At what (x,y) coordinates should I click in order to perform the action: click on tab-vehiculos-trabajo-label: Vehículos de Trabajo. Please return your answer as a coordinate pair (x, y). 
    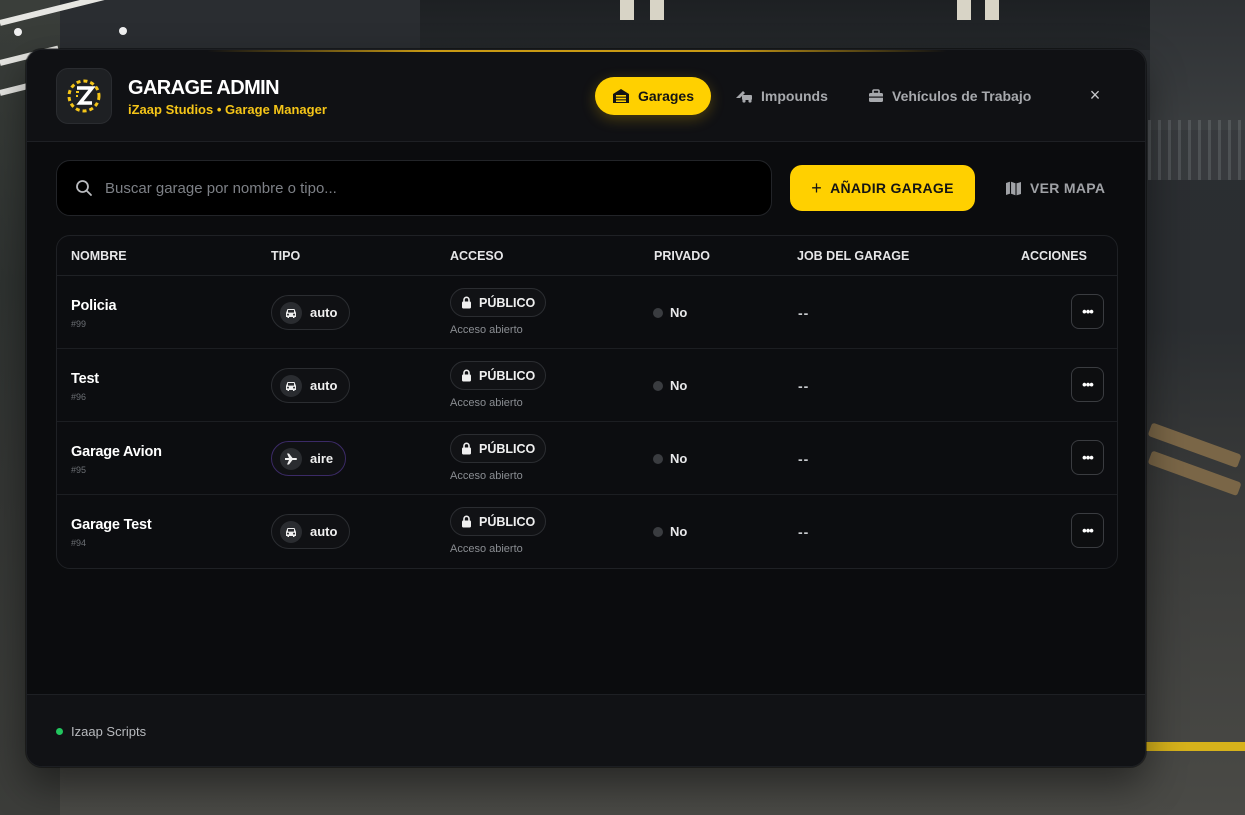
    Looking at the image, I should click on (962, 96).